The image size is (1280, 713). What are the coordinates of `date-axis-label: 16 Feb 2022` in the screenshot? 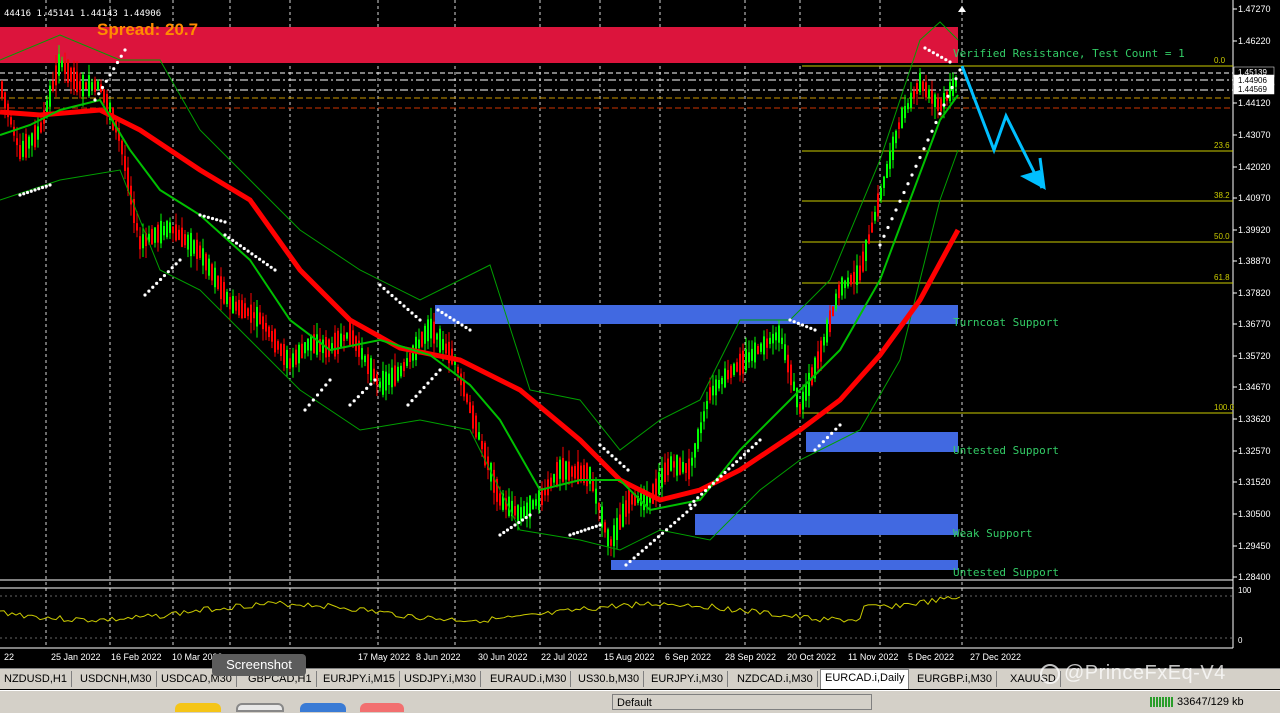 It's located at (136, 657).